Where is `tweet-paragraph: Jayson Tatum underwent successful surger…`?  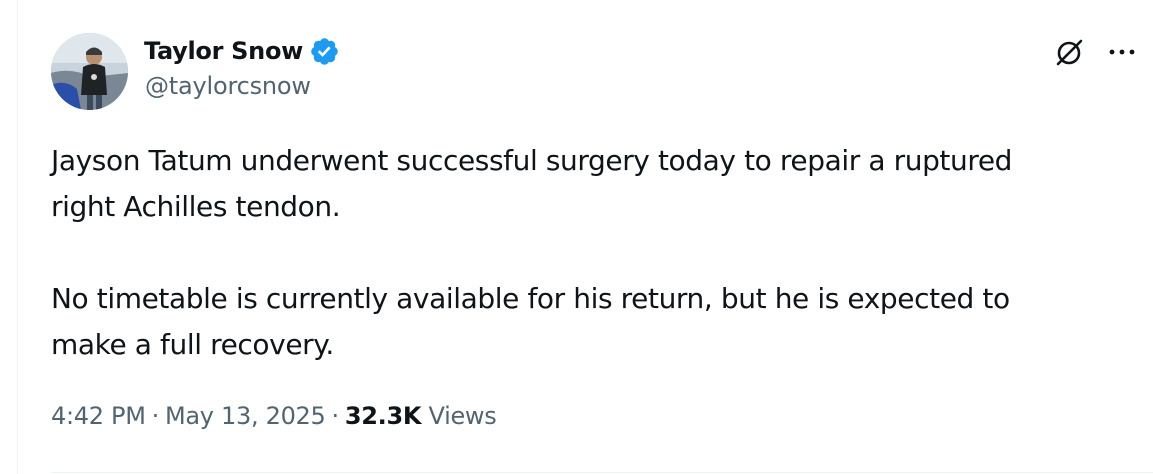
tweet-paragraph: Jayson Tatum underwent successful surger… is located at coordinates (532, 183).